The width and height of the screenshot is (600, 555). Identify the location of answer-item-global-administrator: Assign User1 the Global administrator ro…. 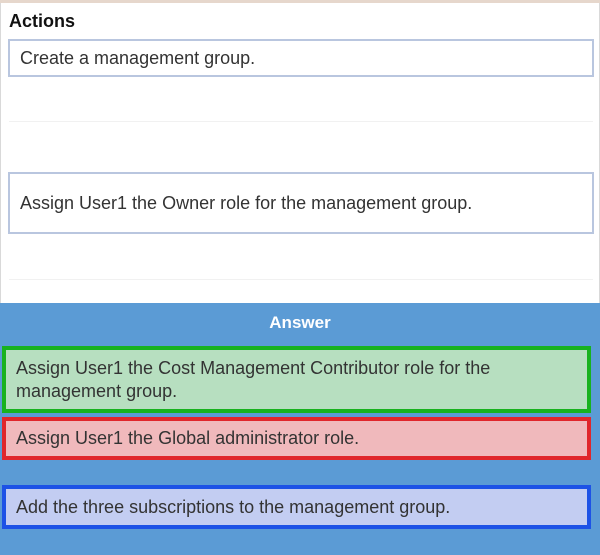
(296, 438).